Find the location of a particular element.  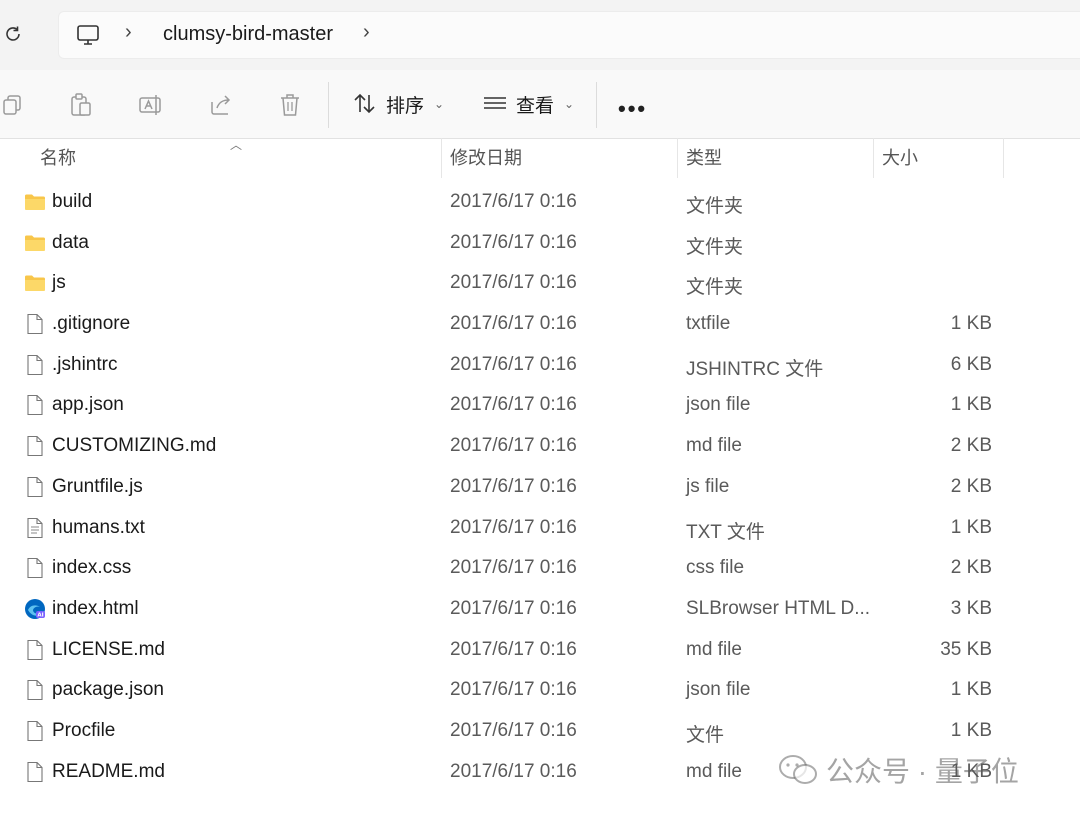

file-row-4: .jshintrc 2017/6/17 0:16 JSHINTRC 文件 6 KB is located at coordinates (540, 365).